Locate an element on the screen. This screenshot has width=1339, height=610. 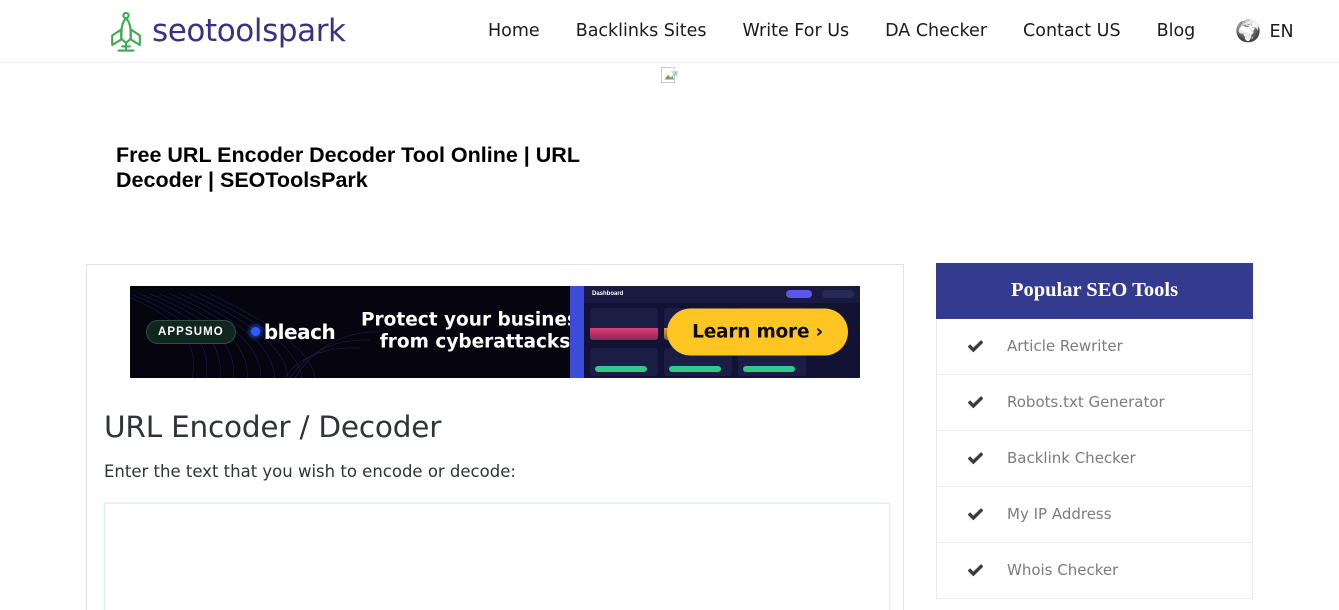
bleach-dot-icon is located at coordinates (255, 332).